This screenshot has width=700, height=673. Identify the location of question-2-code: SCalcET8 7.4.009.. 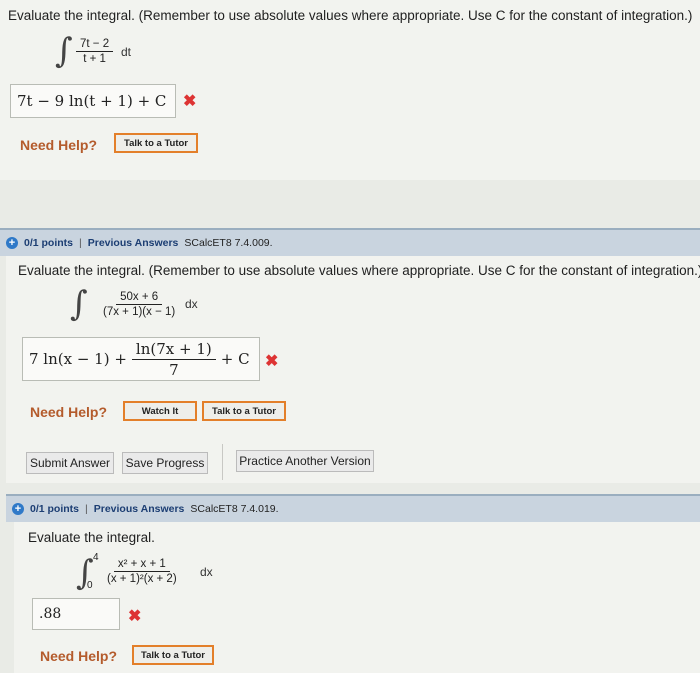
(228, 243).